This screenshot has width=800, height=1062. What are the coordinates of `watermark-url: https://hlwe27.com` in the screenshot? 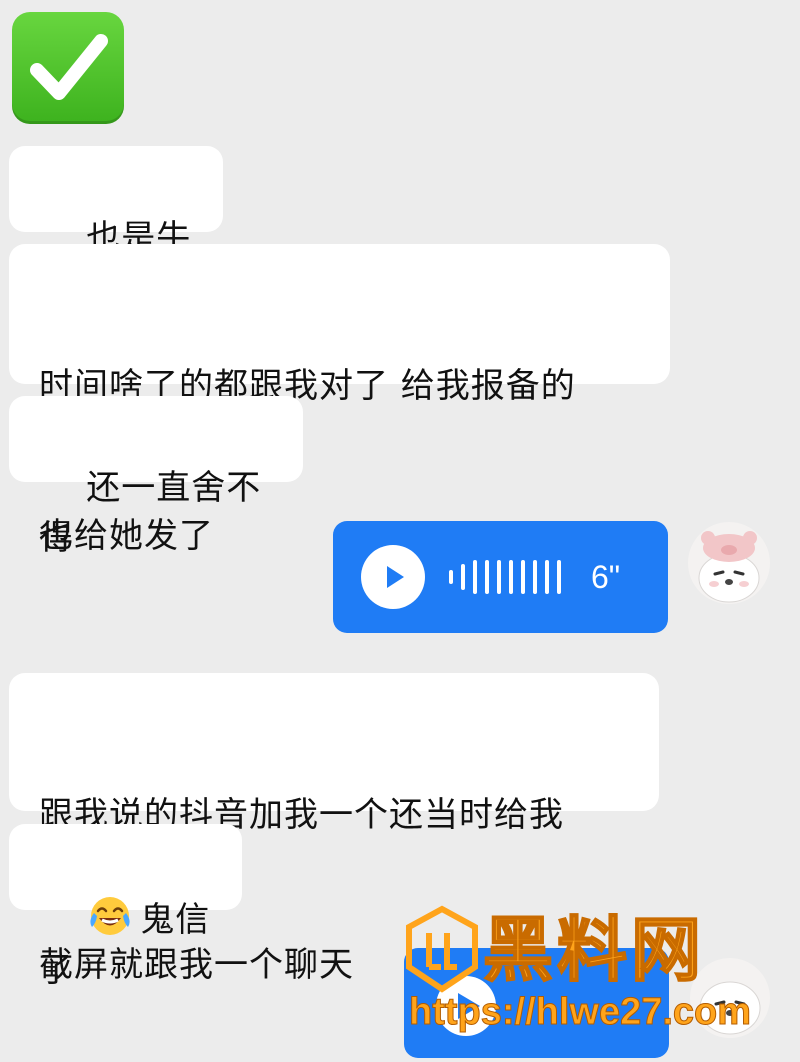 It's located at (580, 1012).